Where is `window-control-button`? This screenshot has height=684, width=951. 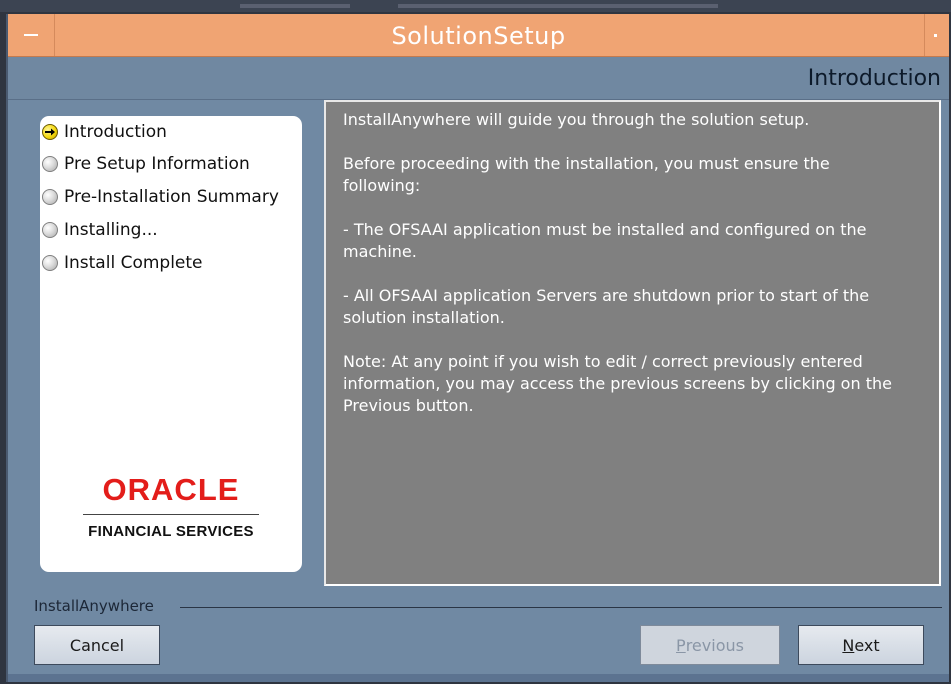 window-control-button is located at coordinates (936, 35).